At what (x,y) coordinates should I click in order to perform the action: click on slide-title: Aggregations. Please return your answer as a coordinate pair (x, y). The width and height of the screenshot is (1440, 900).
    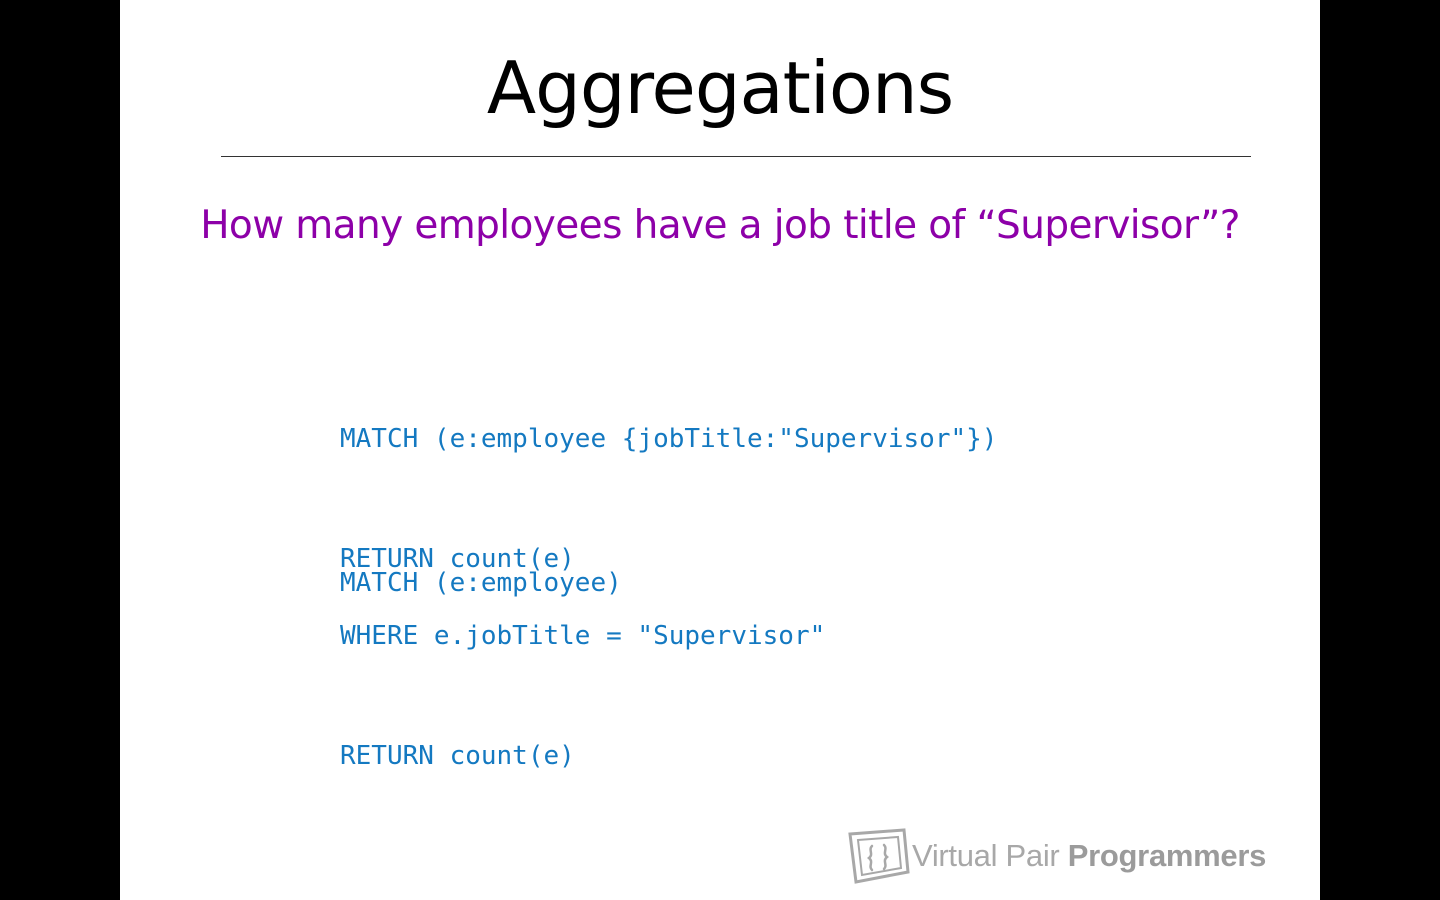
    Looking at the image, I should click on (720, 88).